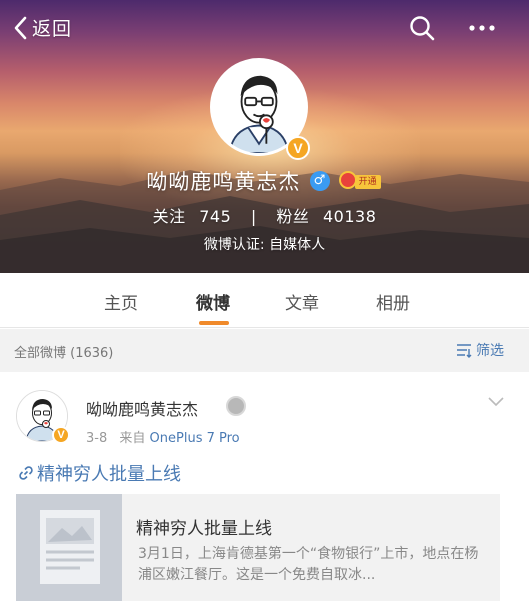 The height and width of the screenshot is (601, 529). What do you see at coordinates (26, 473) in the screenshot?
I see `link-icon` at bounding box center [26, 473].